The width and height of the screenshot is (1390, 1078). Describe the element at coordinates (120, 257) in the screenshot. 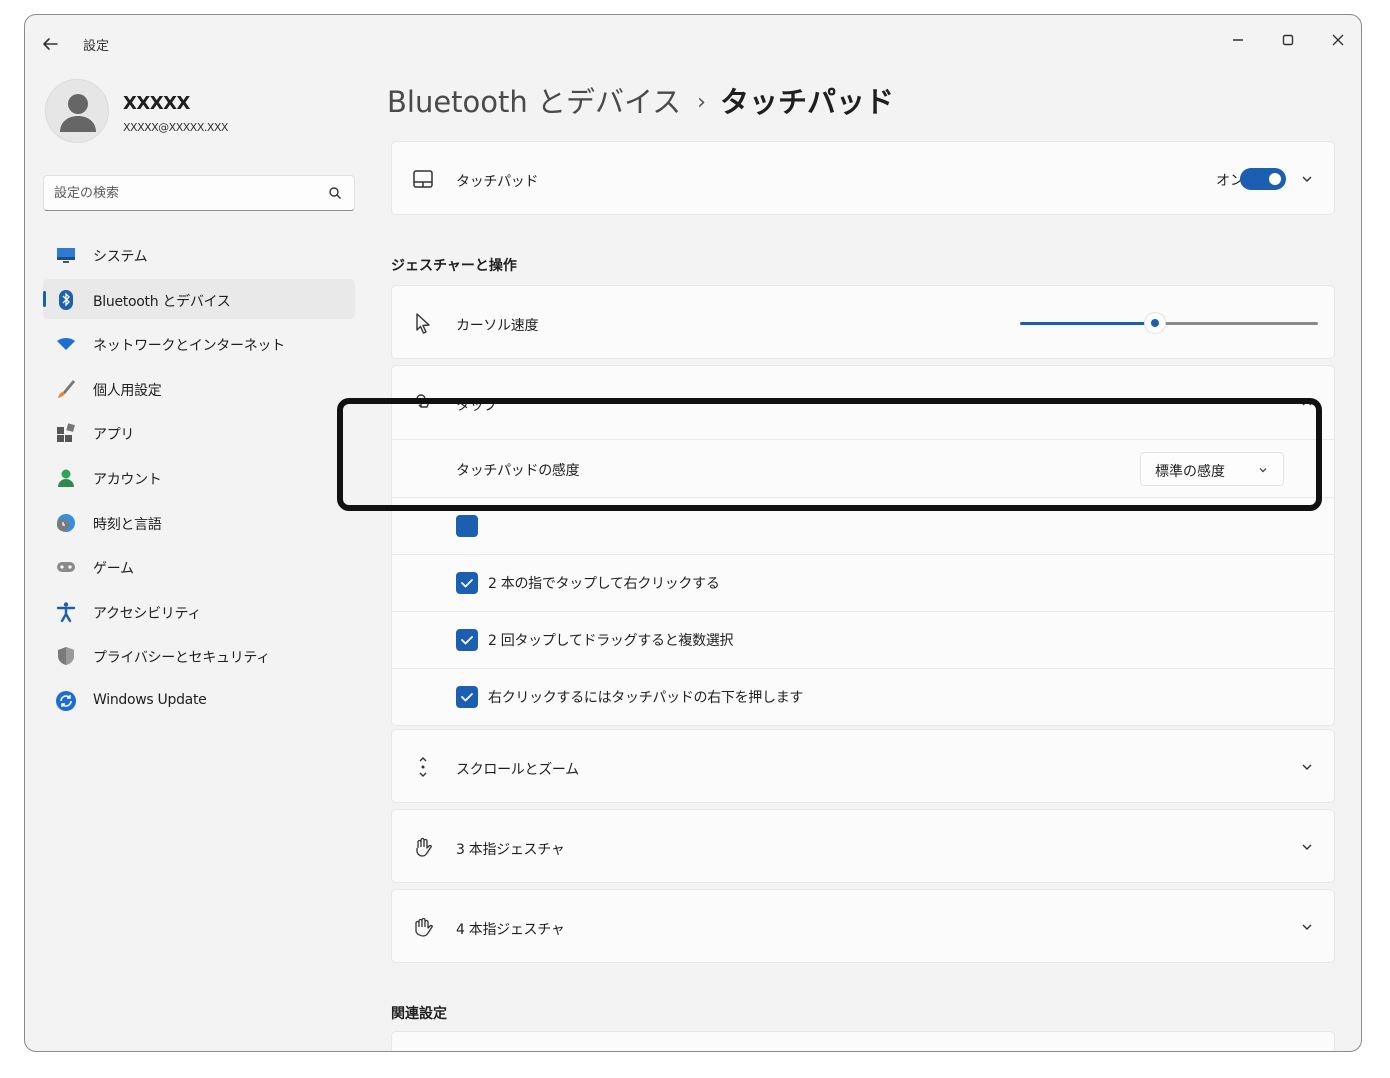

I see `sidebar-item-label: システム` at that location.